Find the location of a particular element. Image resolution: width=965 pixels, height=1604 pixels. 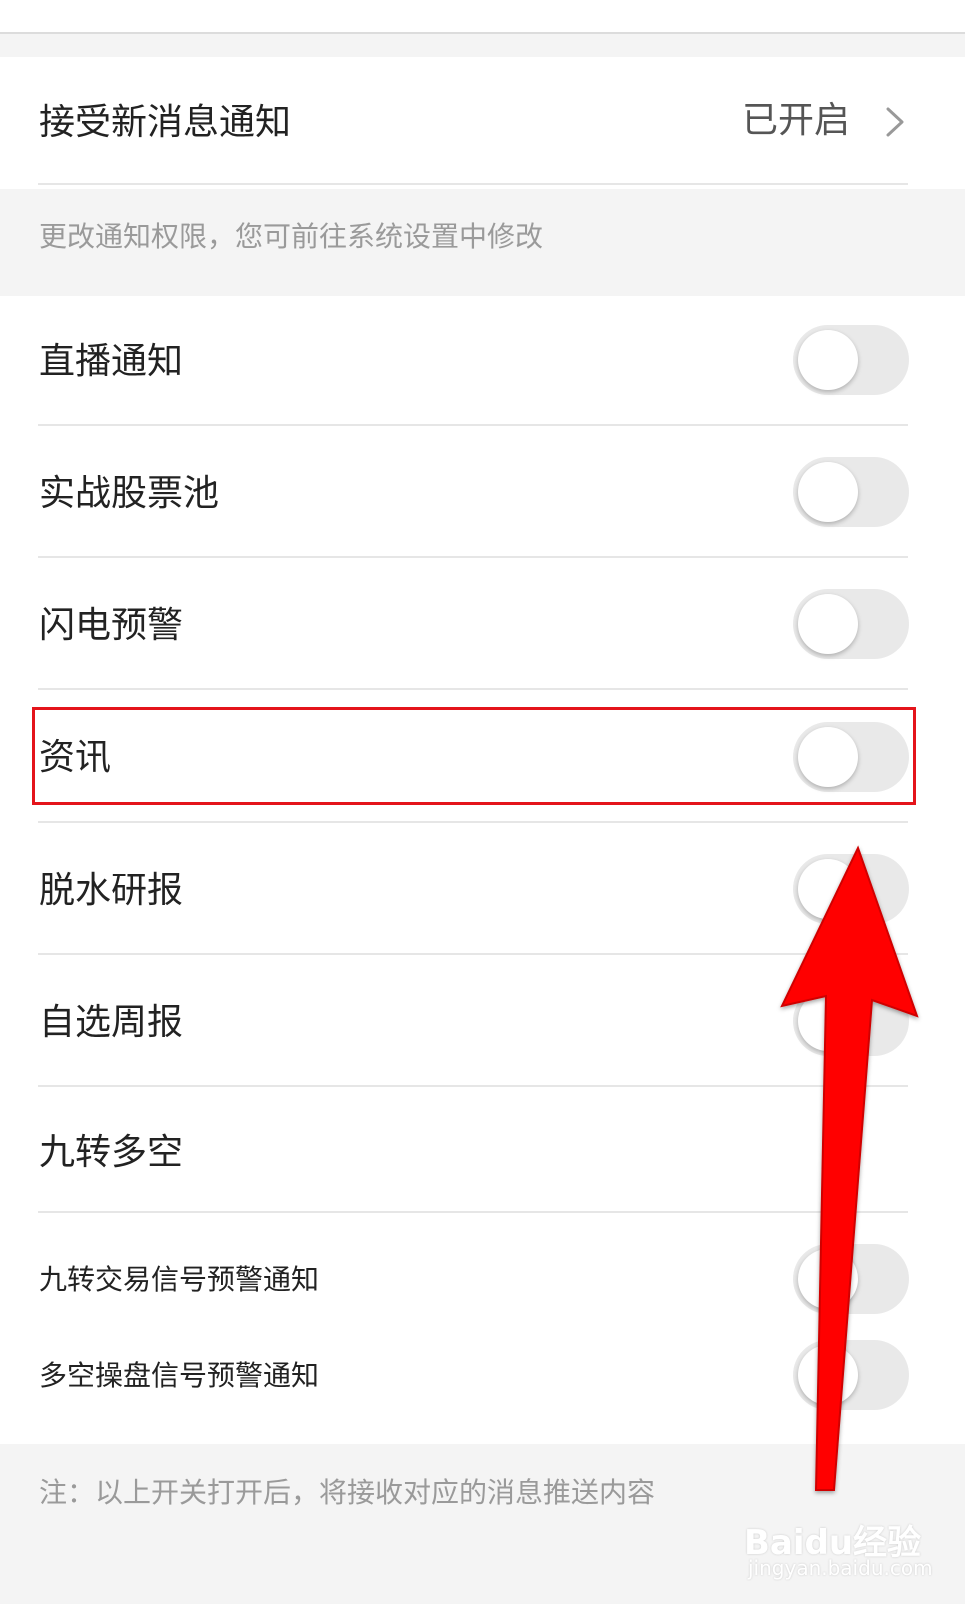

research-toggle is located at coordinates (851, 889).